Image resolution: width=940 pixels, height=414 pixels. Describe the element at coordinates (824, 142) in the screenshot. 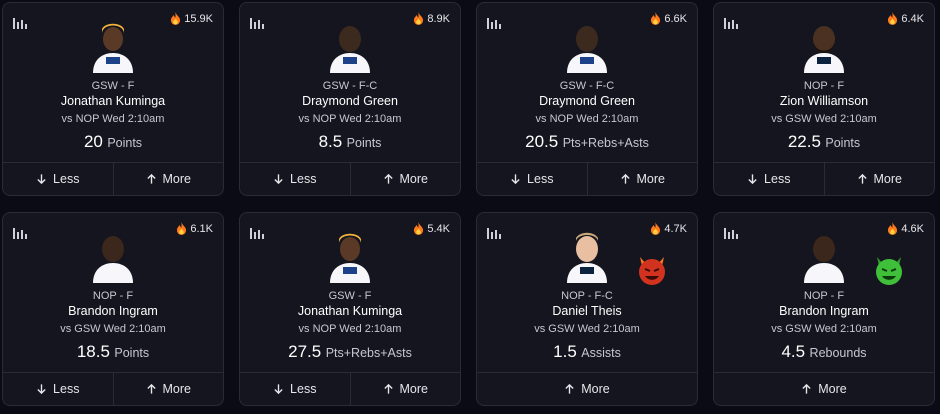

I see `projection-line: 22.5 Points` at that location.